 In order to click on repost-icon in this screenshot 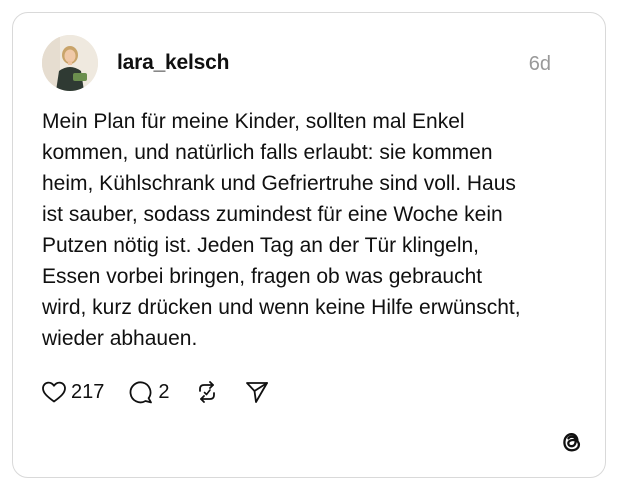, I will do `click(206, 392)`.